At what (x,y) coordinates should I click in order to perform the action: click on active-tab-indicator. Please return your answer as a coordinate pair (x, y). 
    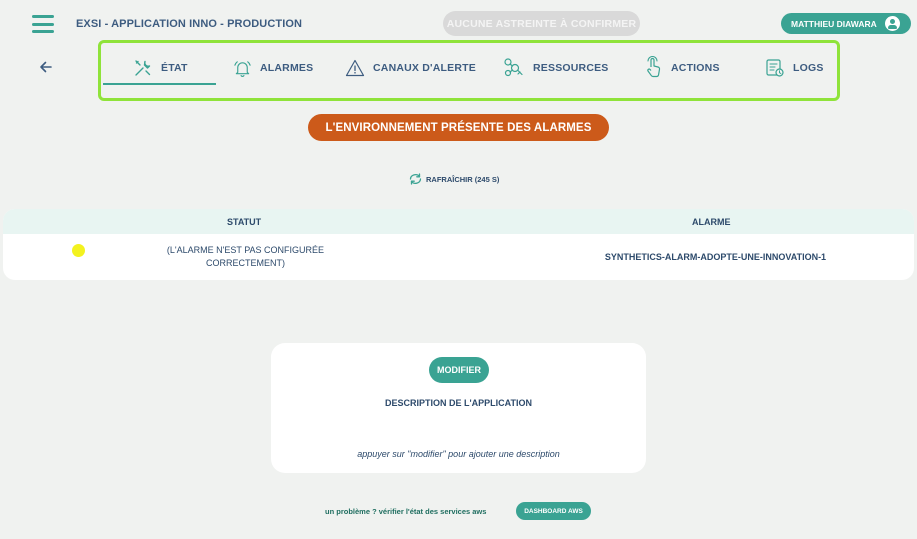
    Looking at the image, I should click on (159, 84).